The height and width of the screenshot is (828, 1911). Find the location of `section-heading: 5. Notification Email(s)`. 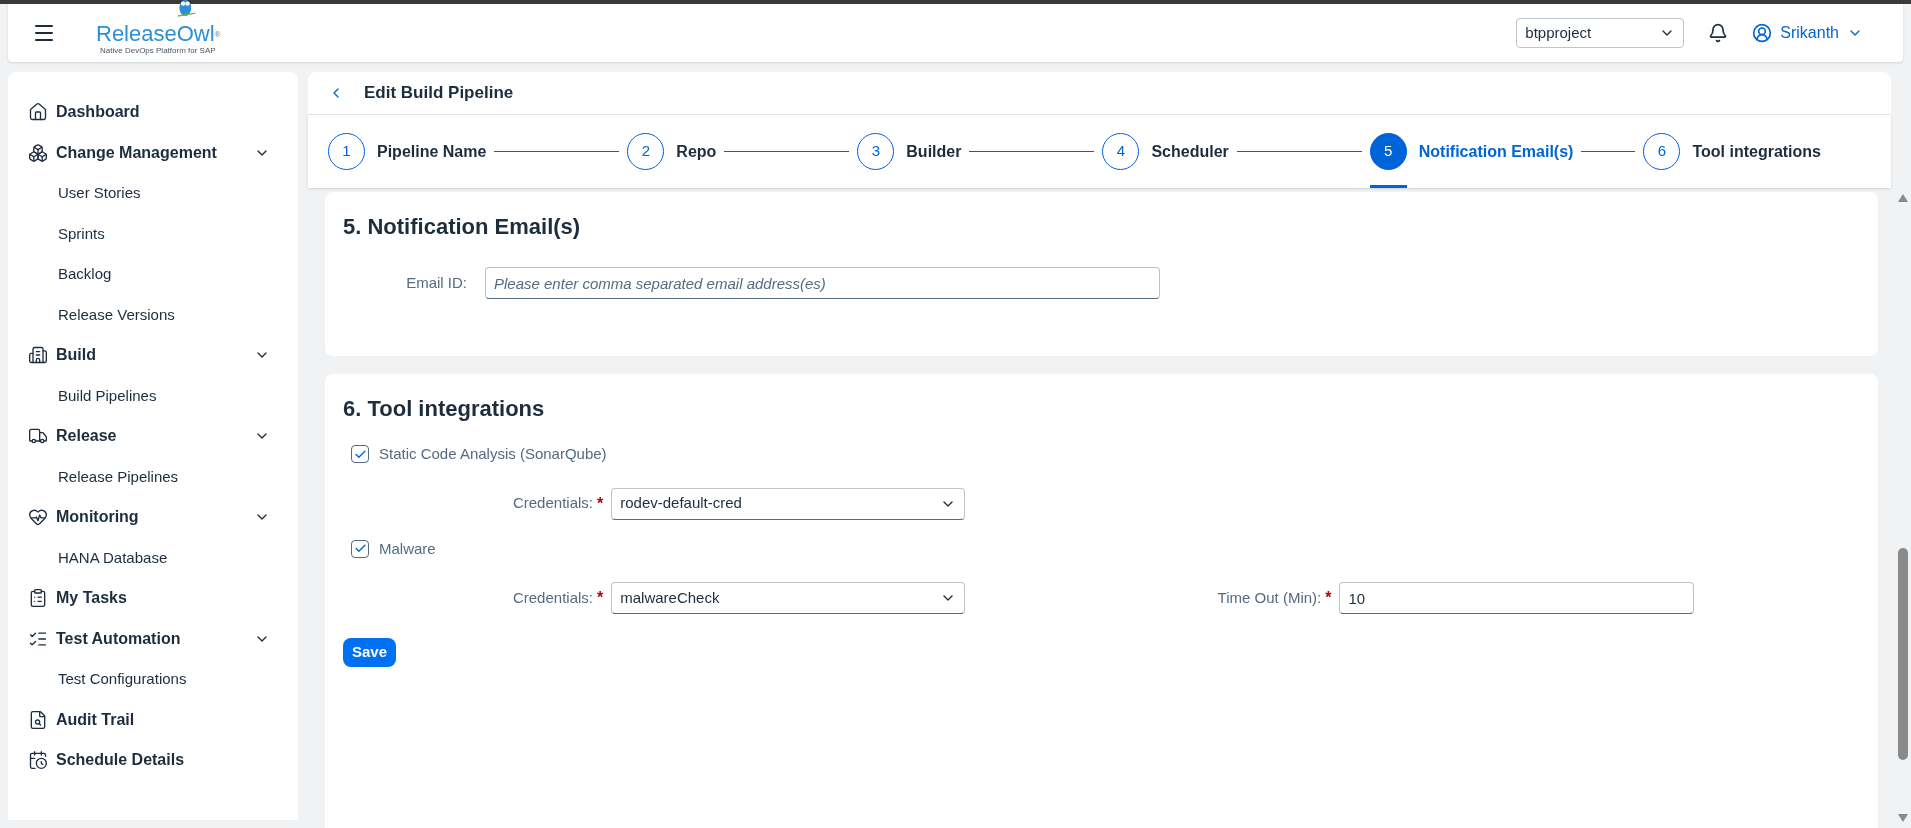

section-heading: 5. Notification Email(s) is located at coordinates (462, 227).